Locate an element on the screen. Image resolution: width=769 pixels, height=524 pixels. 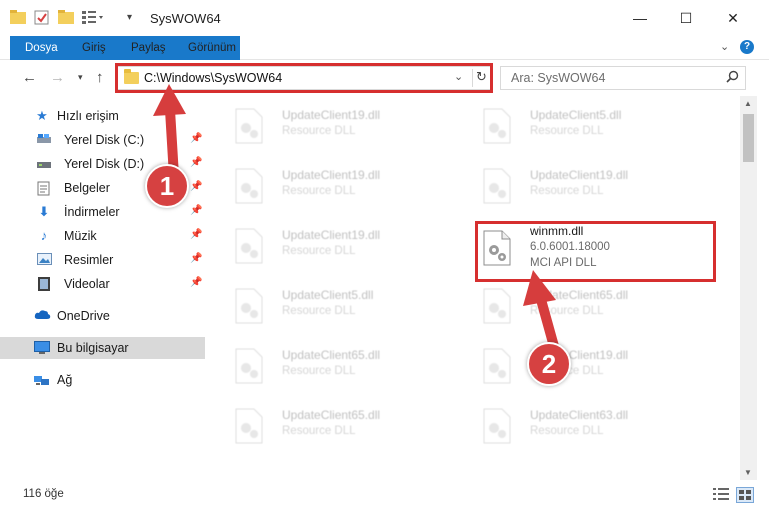
status-bar: 116 öğe is located at coordinates (384, 502).